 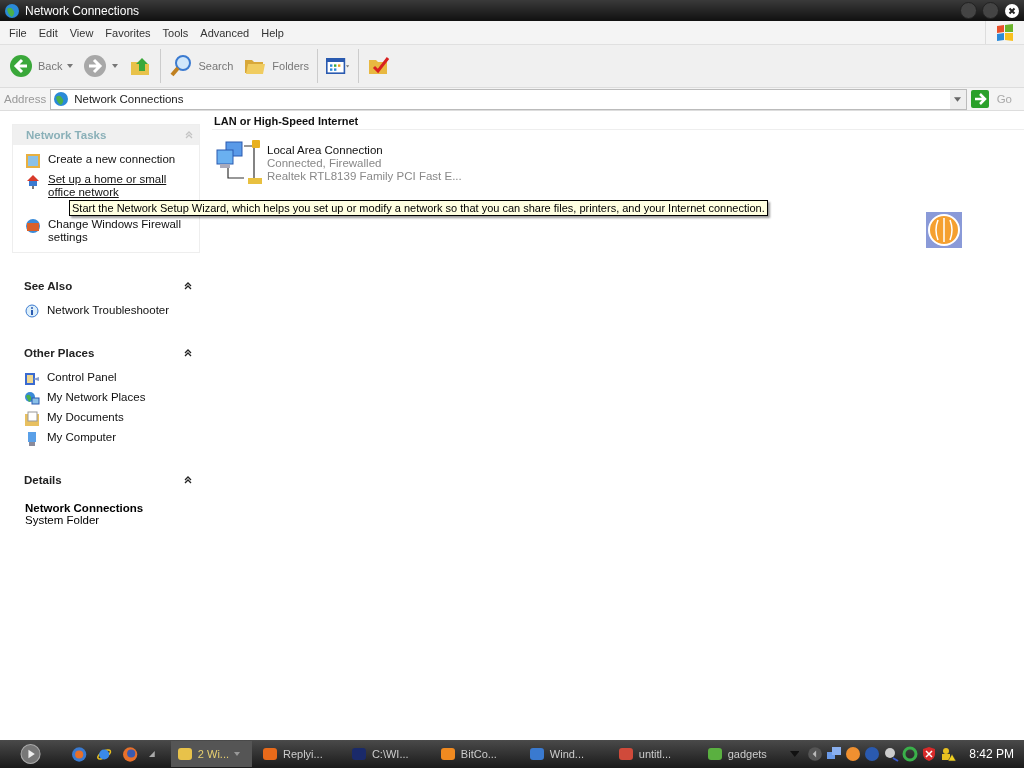 What do you see at coordinates (201, 66) in the screenshot?
I see `search-button: Search` at bounding box center [201, 66].